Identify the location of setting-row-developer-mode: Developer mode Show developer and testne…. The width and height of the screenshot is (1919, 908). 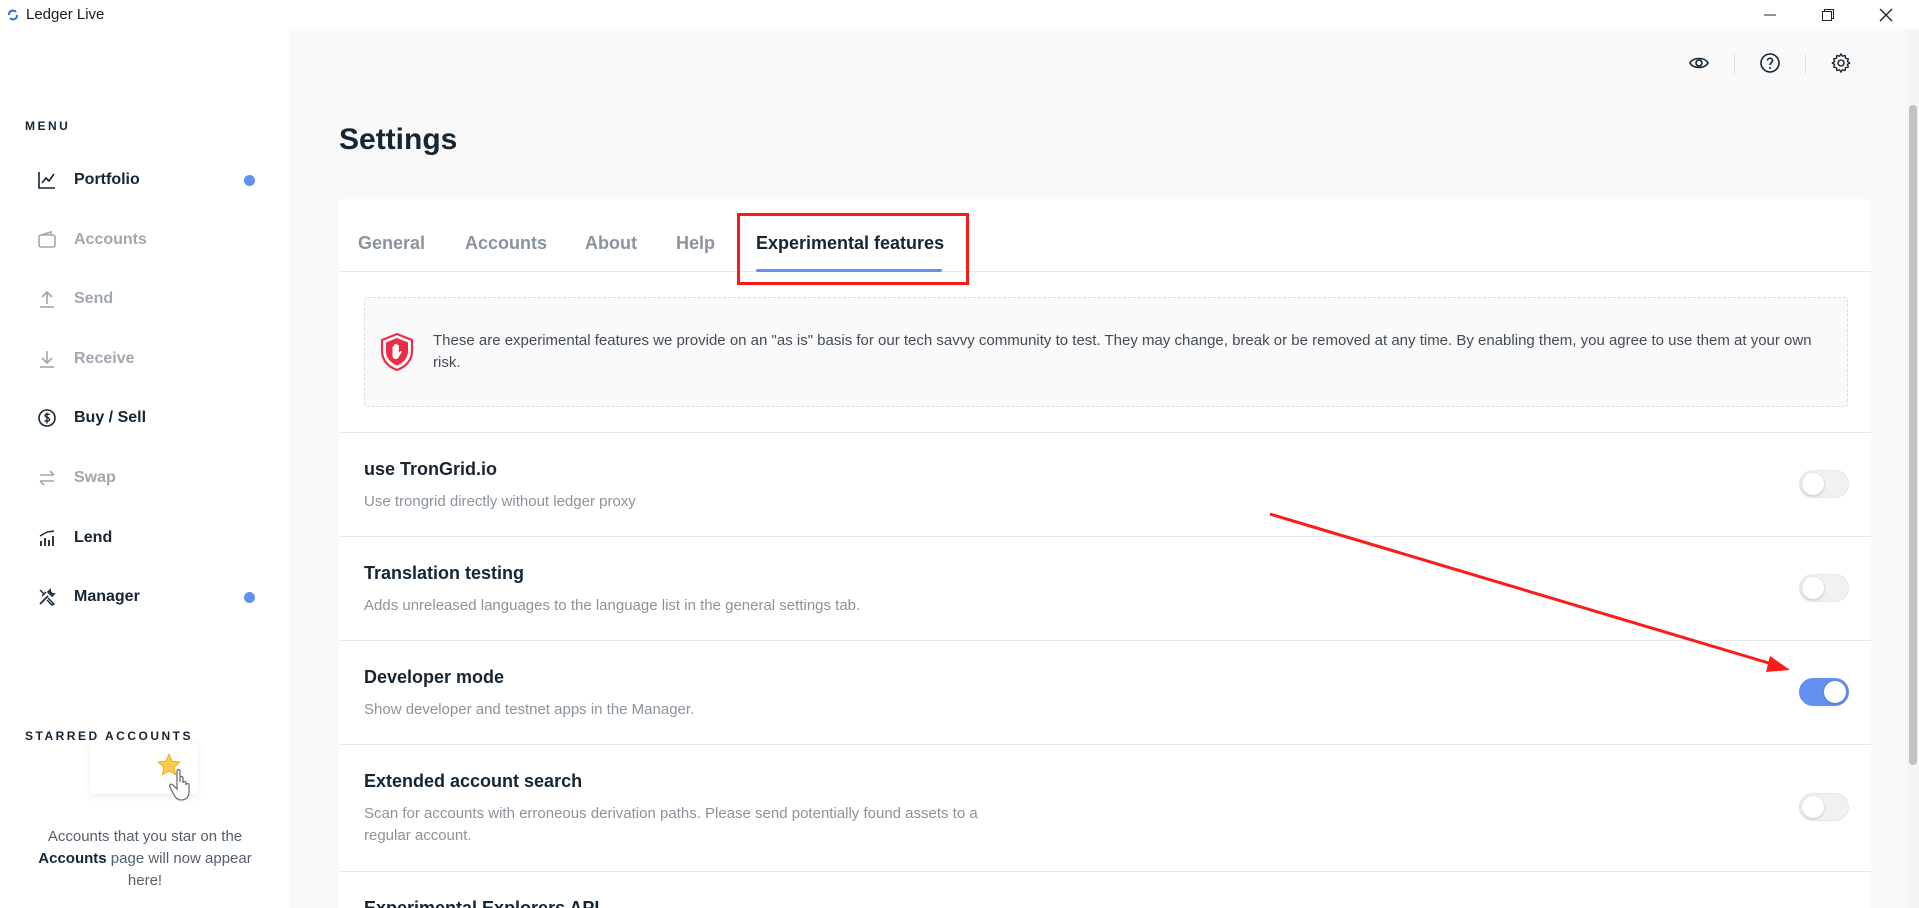
(1105, 692).